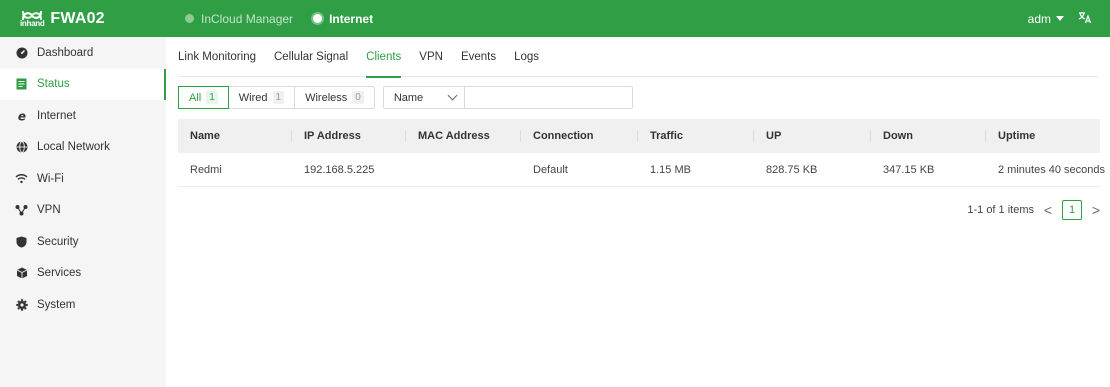 The height and width of the screenshot is (387, 1110). What do you see at coordinates (21, 178) in the screenshot?
I see `wifi-icon` at bounding box center [21, 178].